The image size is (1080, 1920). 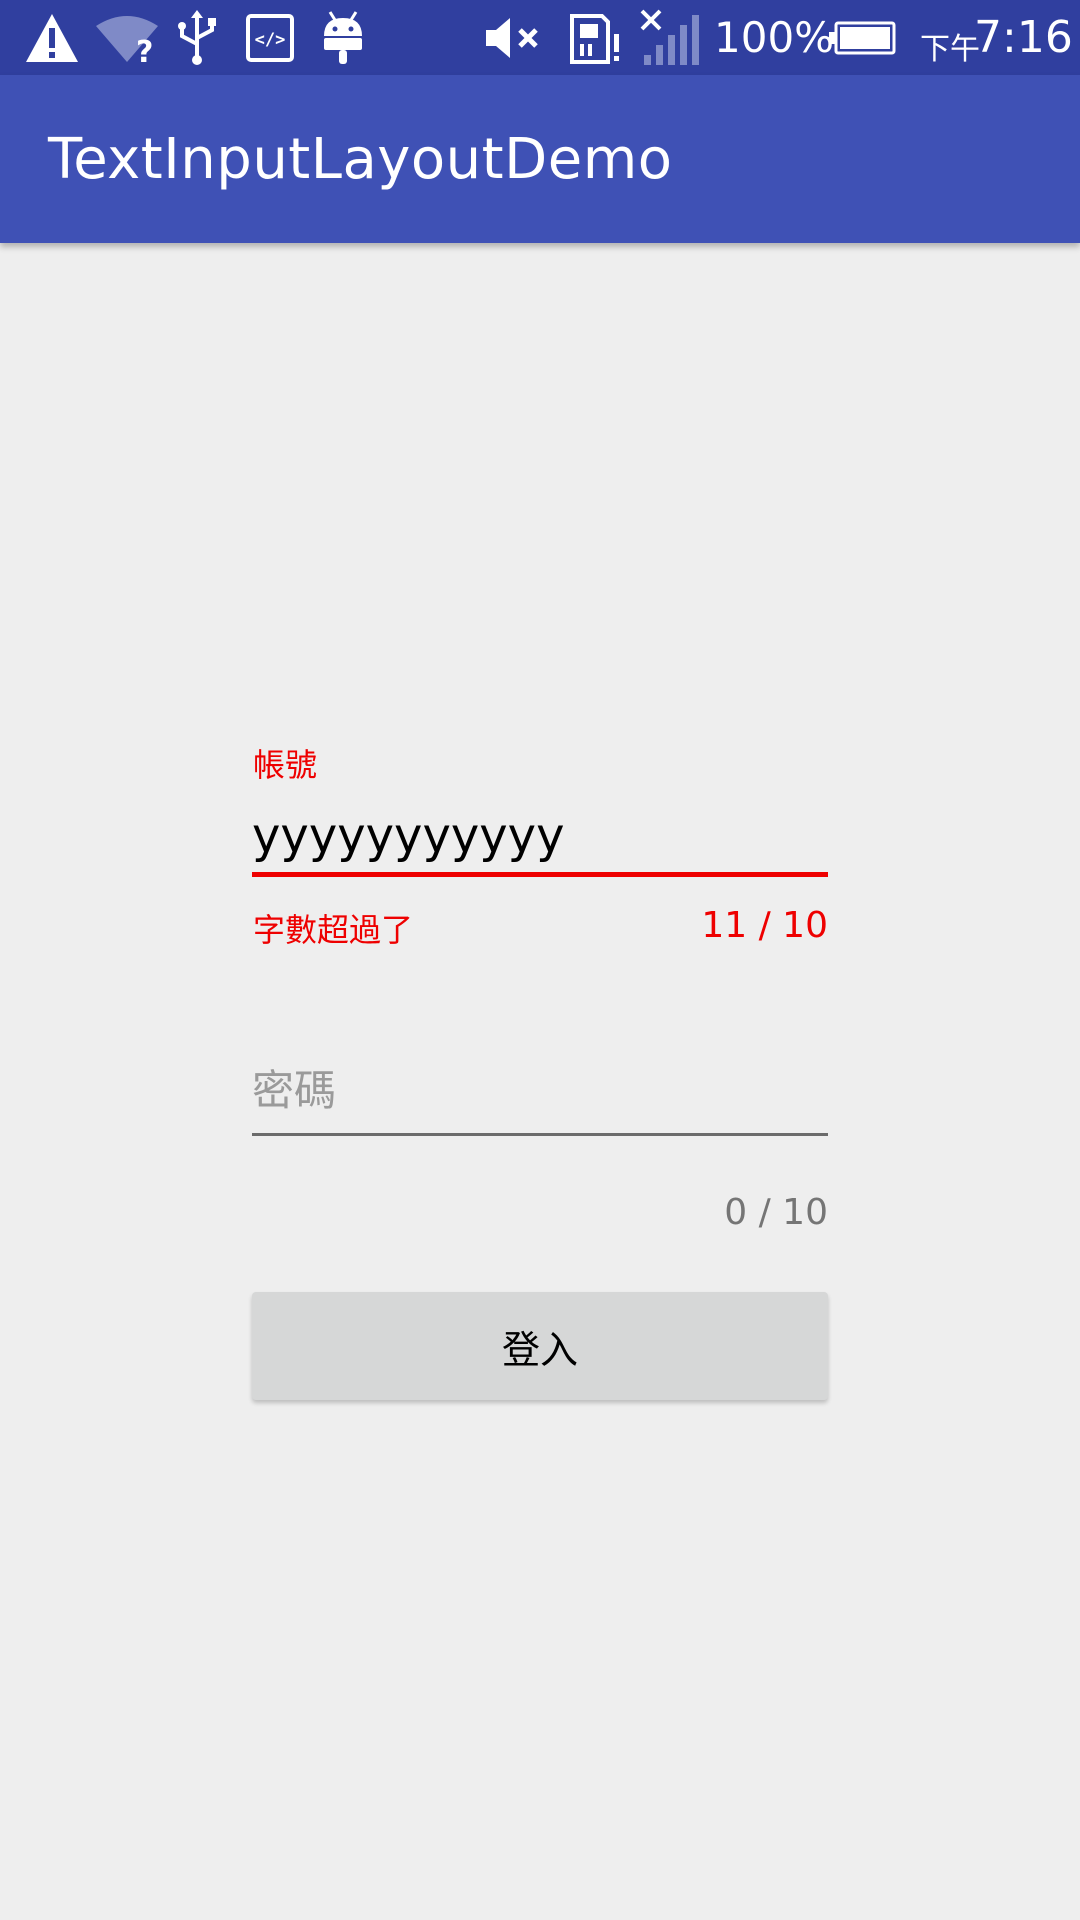 What do you see at coordinates (540, 1090) in the screenshot?
I see `password-input` at bounding box center [540, 1090].